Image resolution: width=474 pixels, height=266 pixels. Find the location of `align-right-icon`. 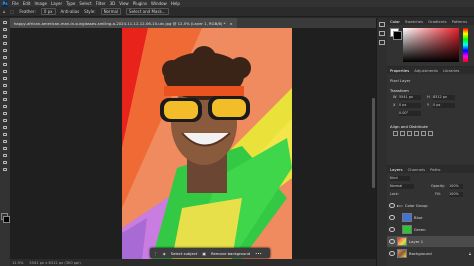

align-right-icon is located at coordinates (409, 133).